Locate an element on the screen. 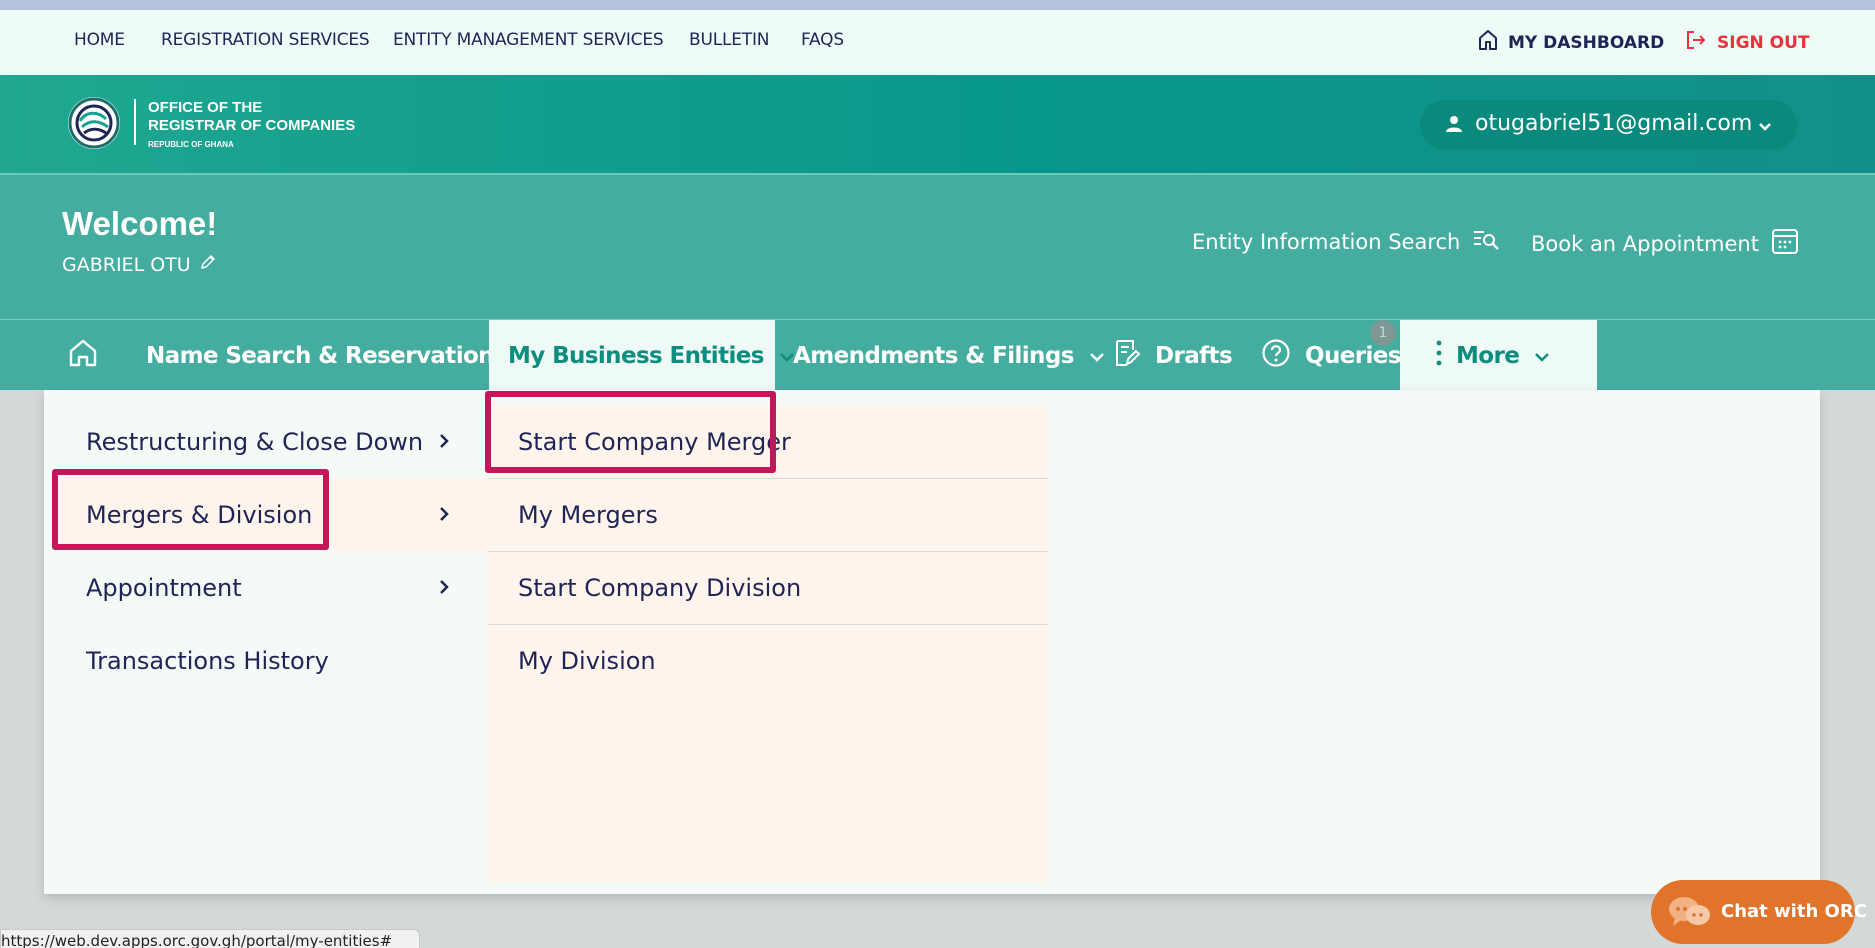 The height and width of the screenshot is (948, 1875). submenu-item-label: My Mergers is located at coordinates (588, 515).